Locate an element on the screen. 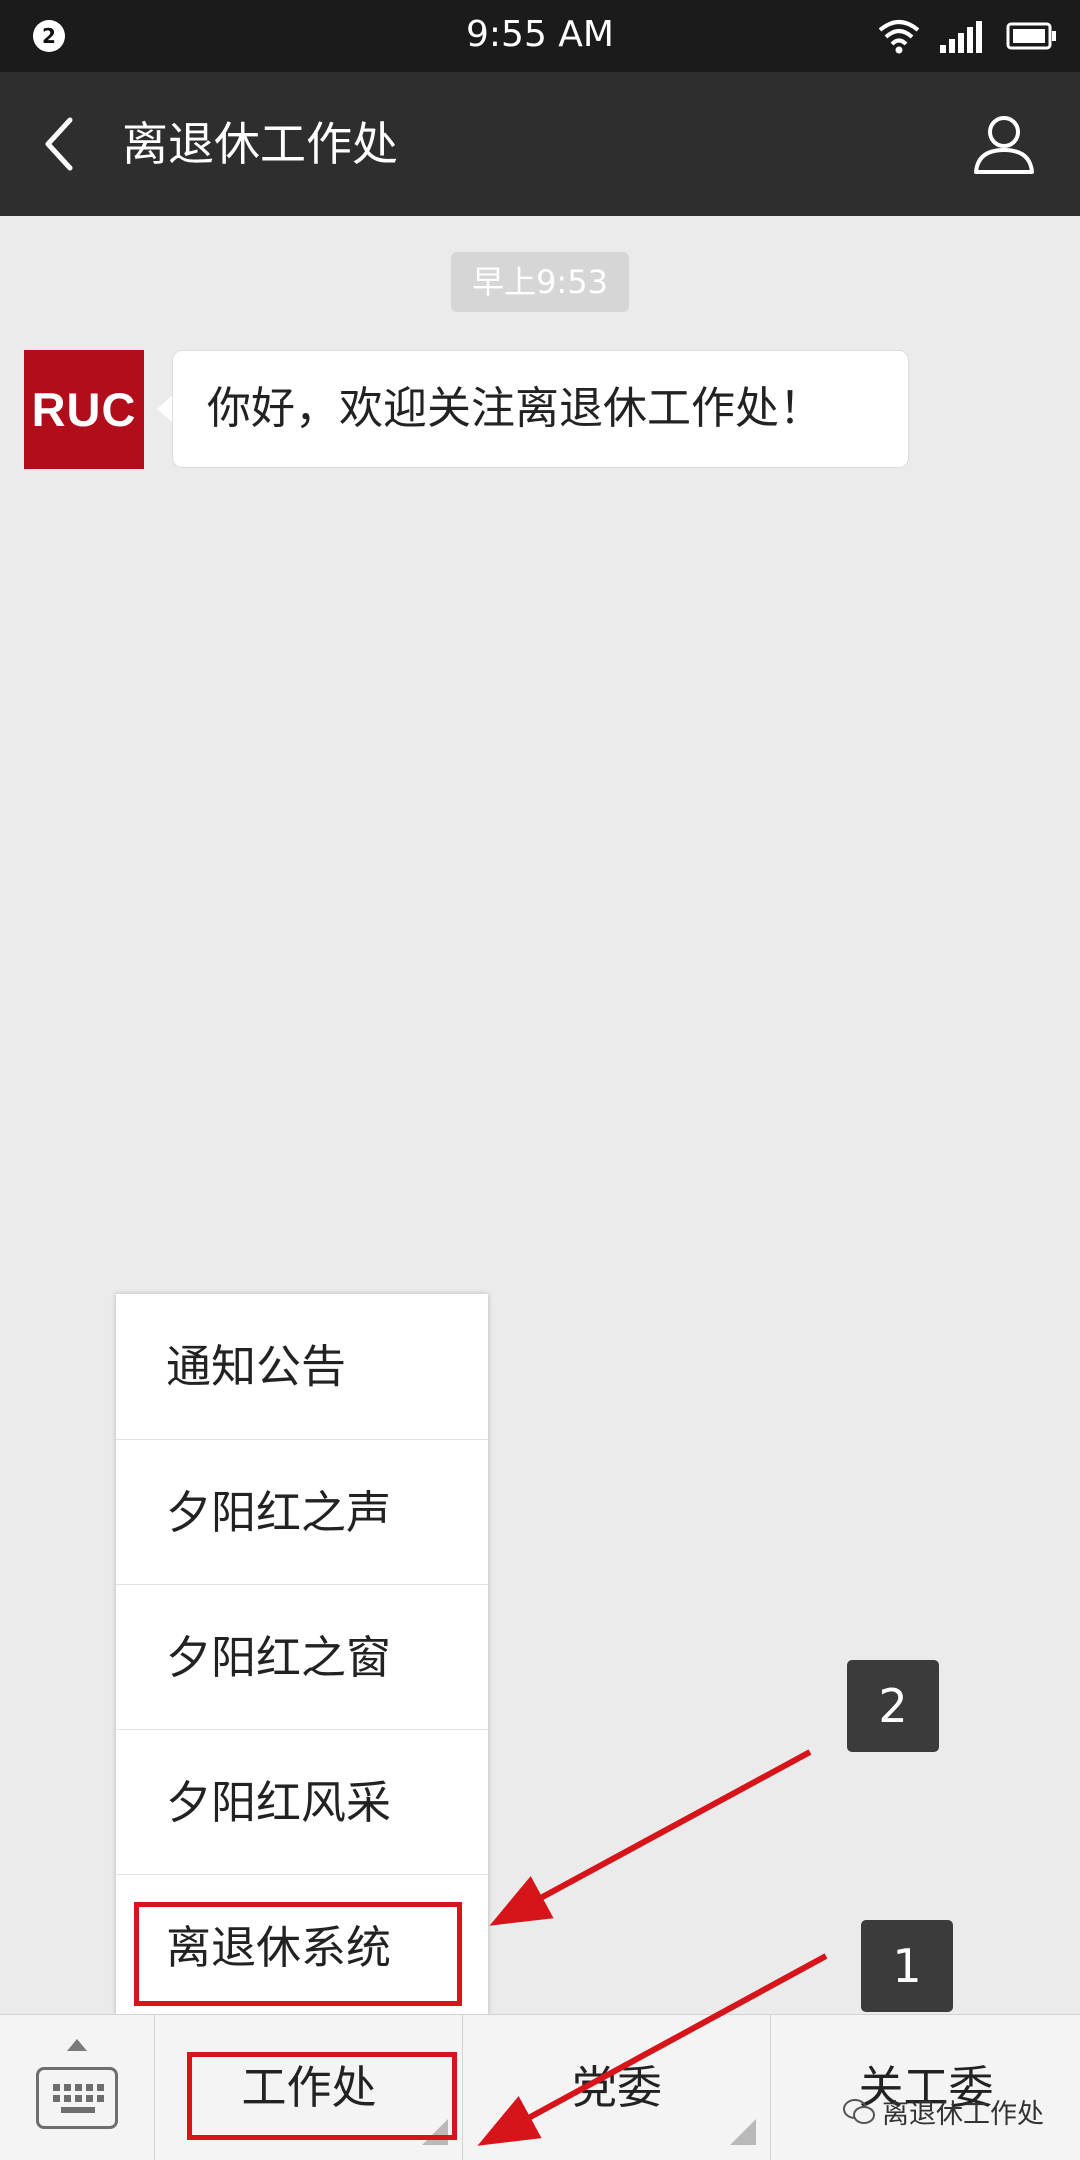  annotation-arrows is located at coordinates (652, 1947).